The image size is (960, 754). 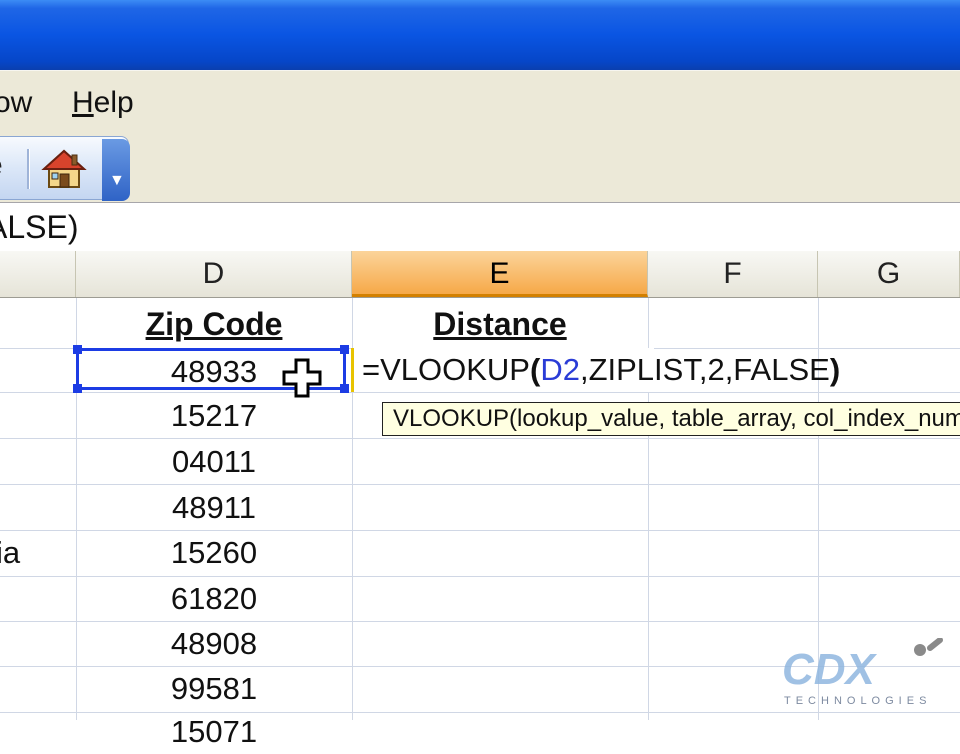 I want to click on formula-args: ,ZIPLIST,2,FALSE, so click(x=704, y=369).